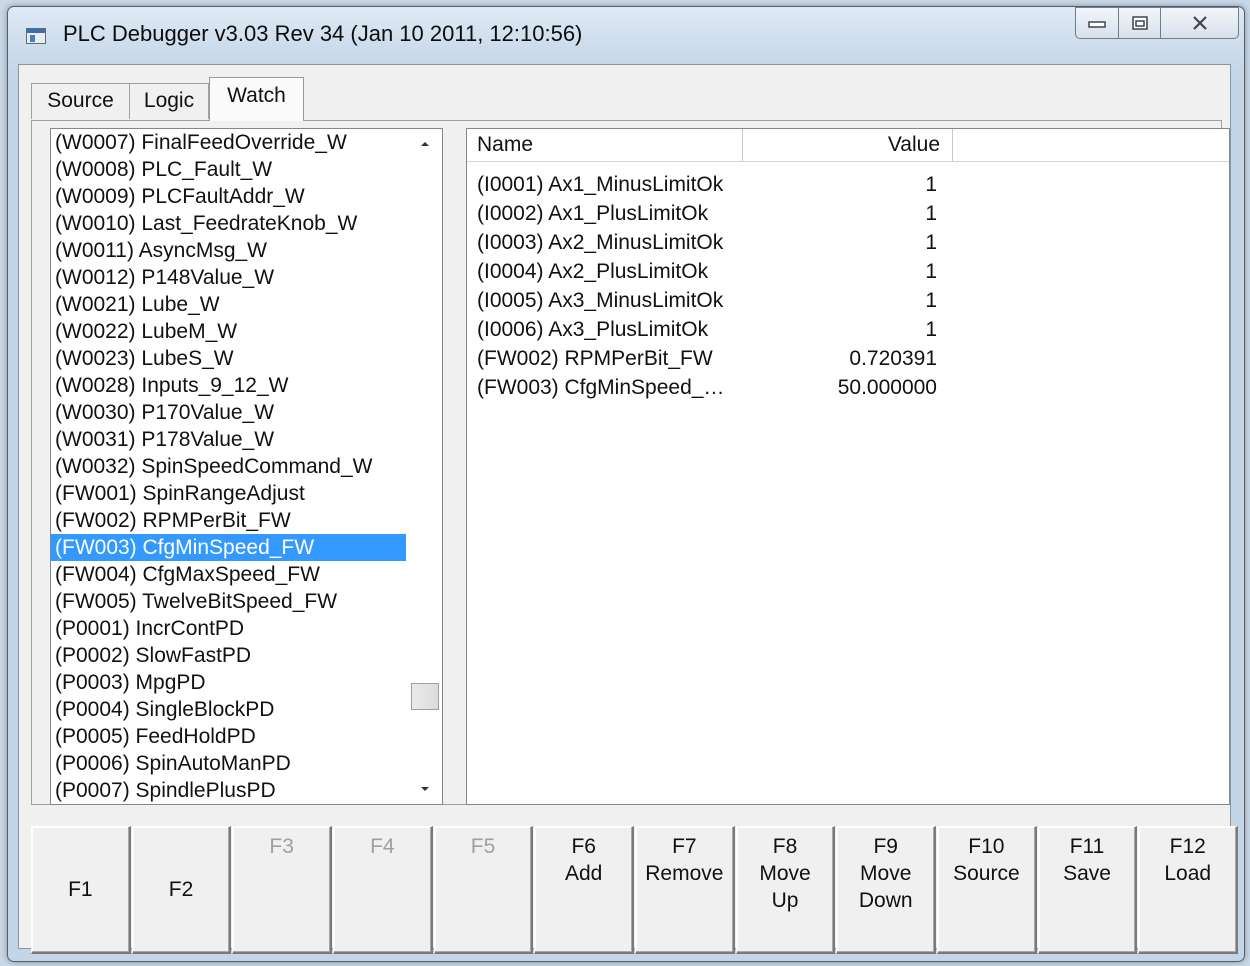 The image size is (1250, 966). Describe the element at coordinates (228, 628) in the screenshot. I see `list-item: (P0001) IncrContPD` at that location.